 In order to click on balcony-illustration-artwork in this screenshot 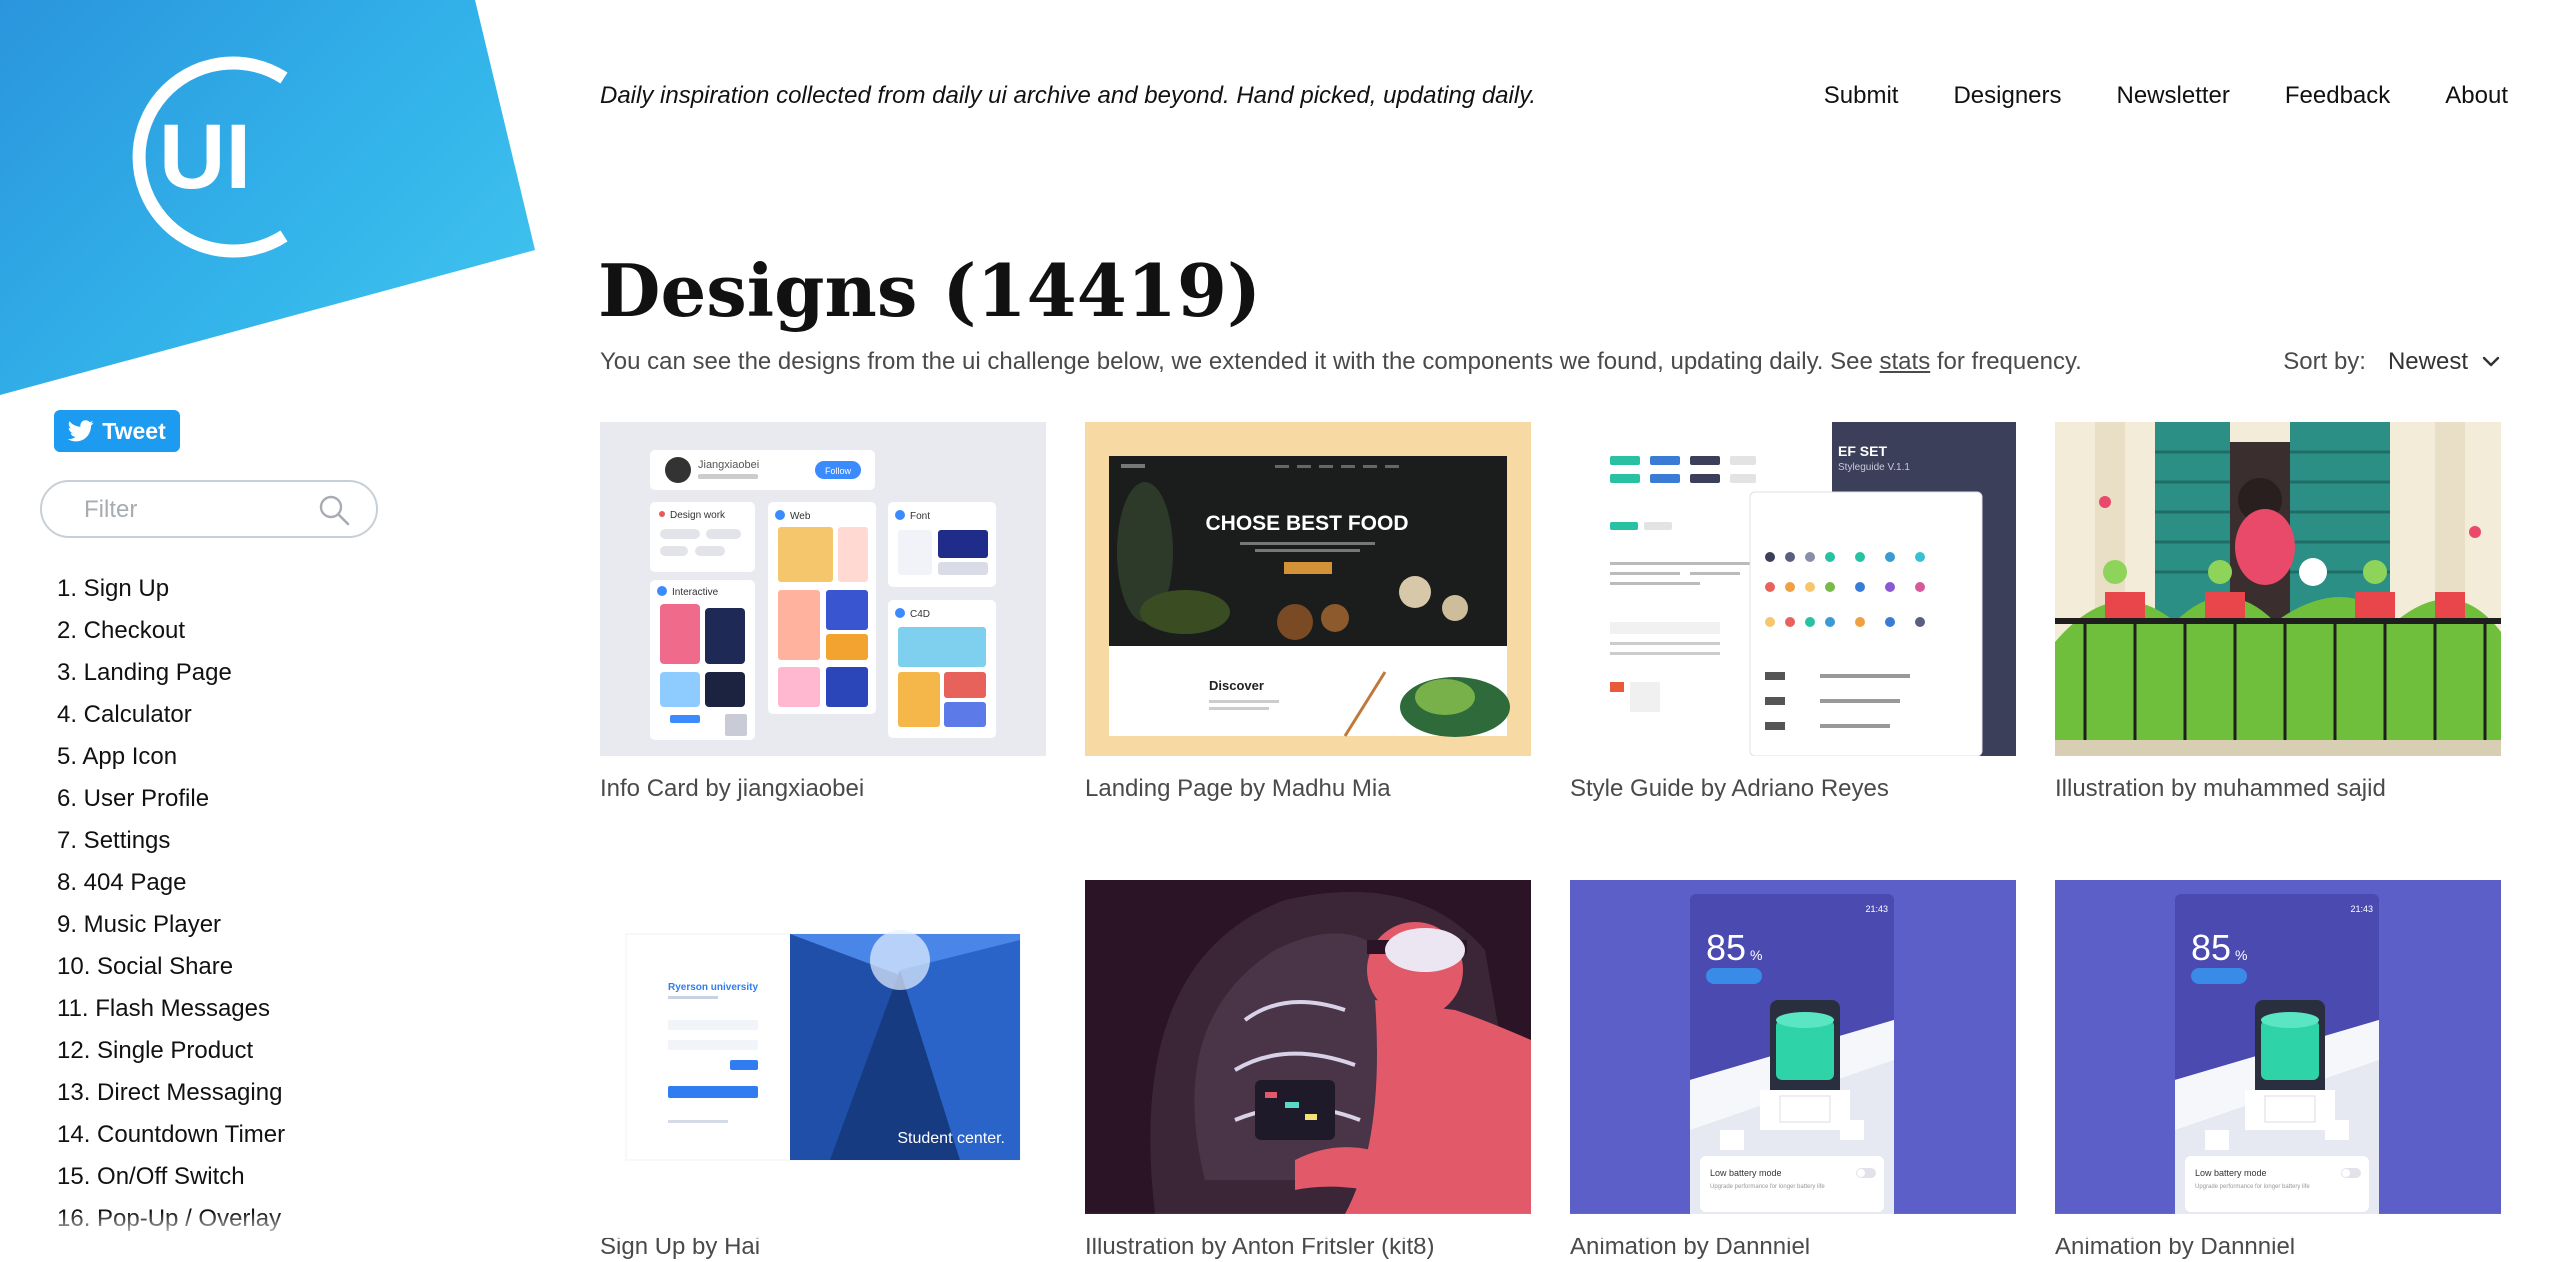, I will do `click(2278, 589)`.